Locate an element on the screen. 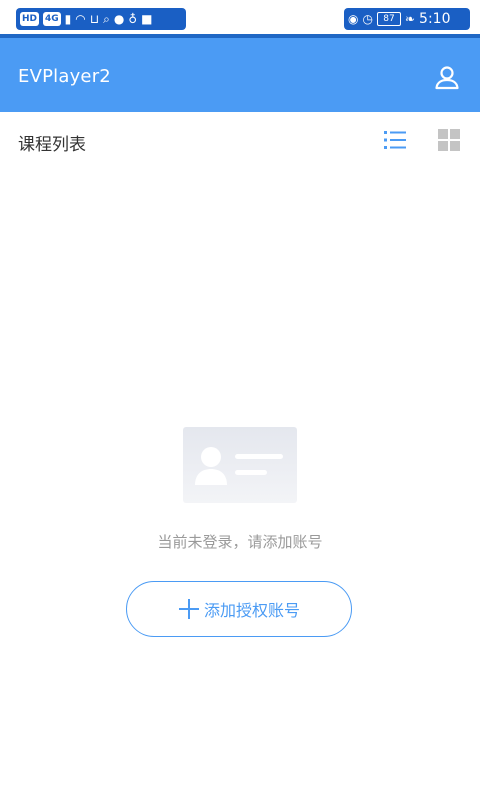 Image resolution: width=480 pixels, height=800 pixels. user-icon is located at coordinates (447, 78).